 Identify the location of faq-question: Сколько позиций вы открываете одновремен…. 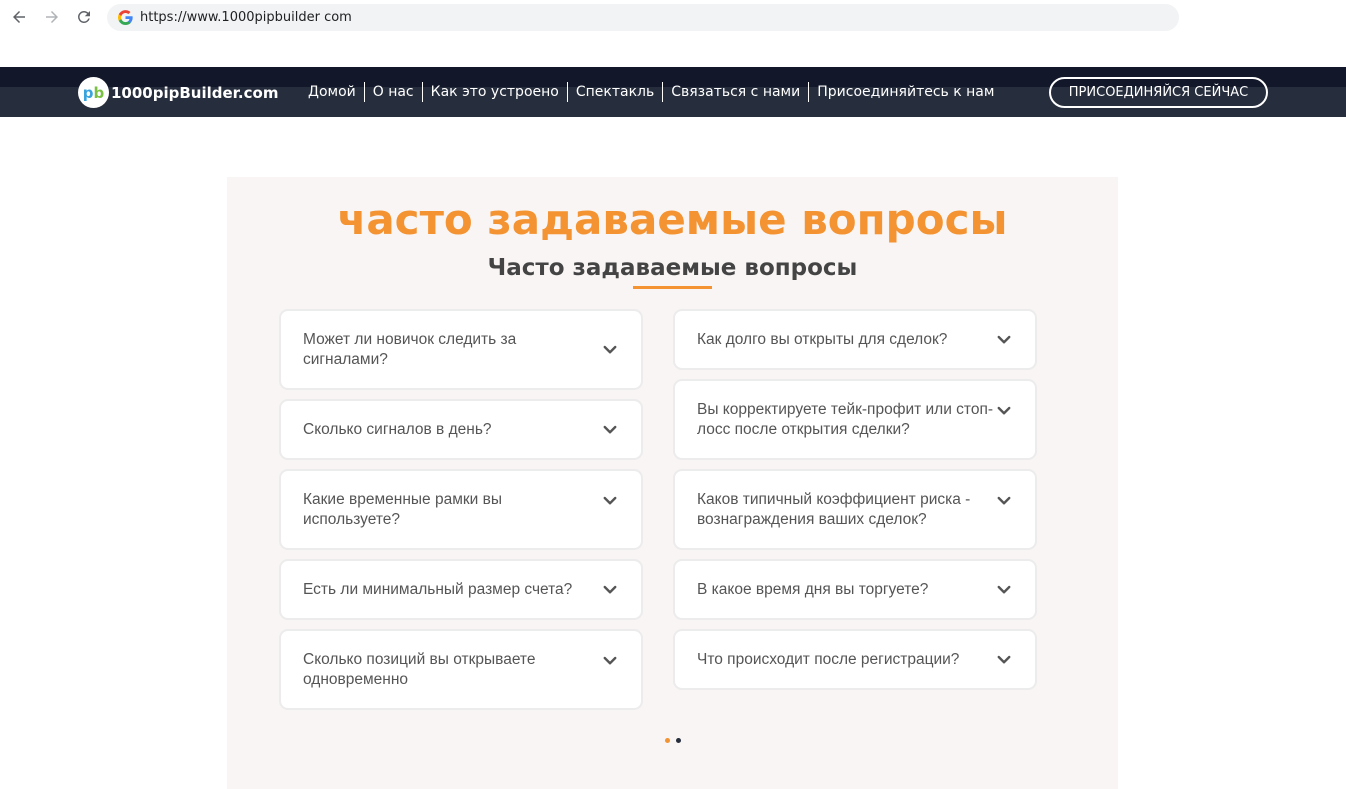
(419, 669).